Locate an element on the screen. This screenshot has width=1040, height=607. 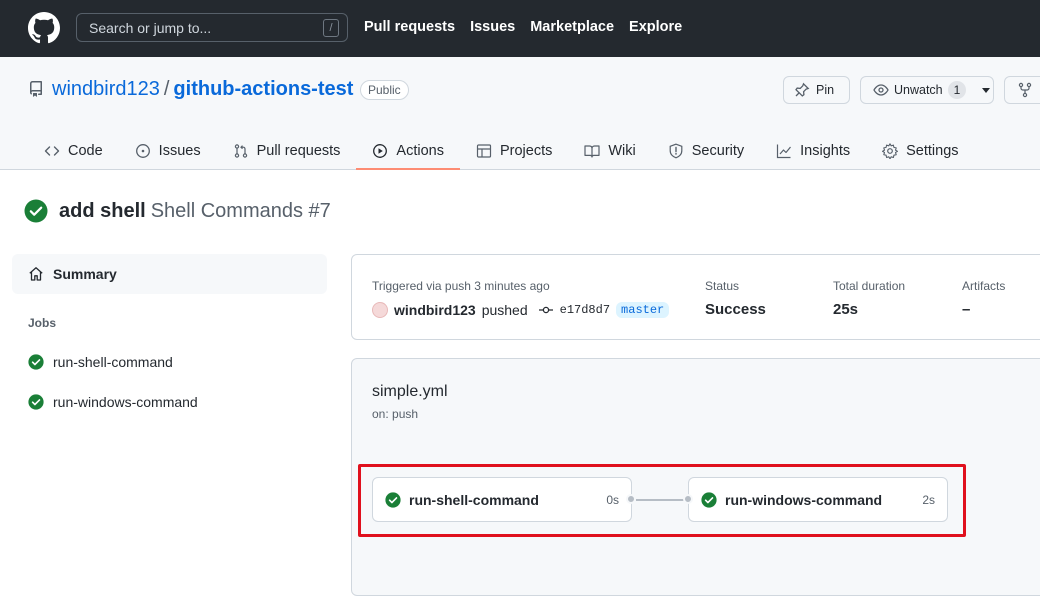
search-input: Search or jump to... / is located at coordinates (212, 27).